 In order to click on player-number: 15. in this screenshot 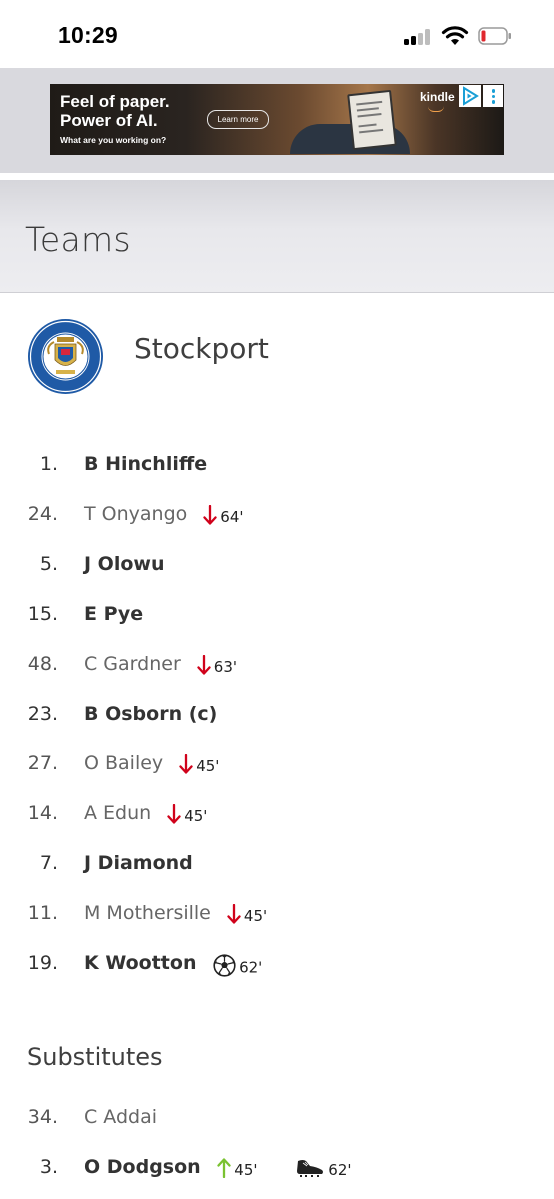, I will do `click(42, 613)`.